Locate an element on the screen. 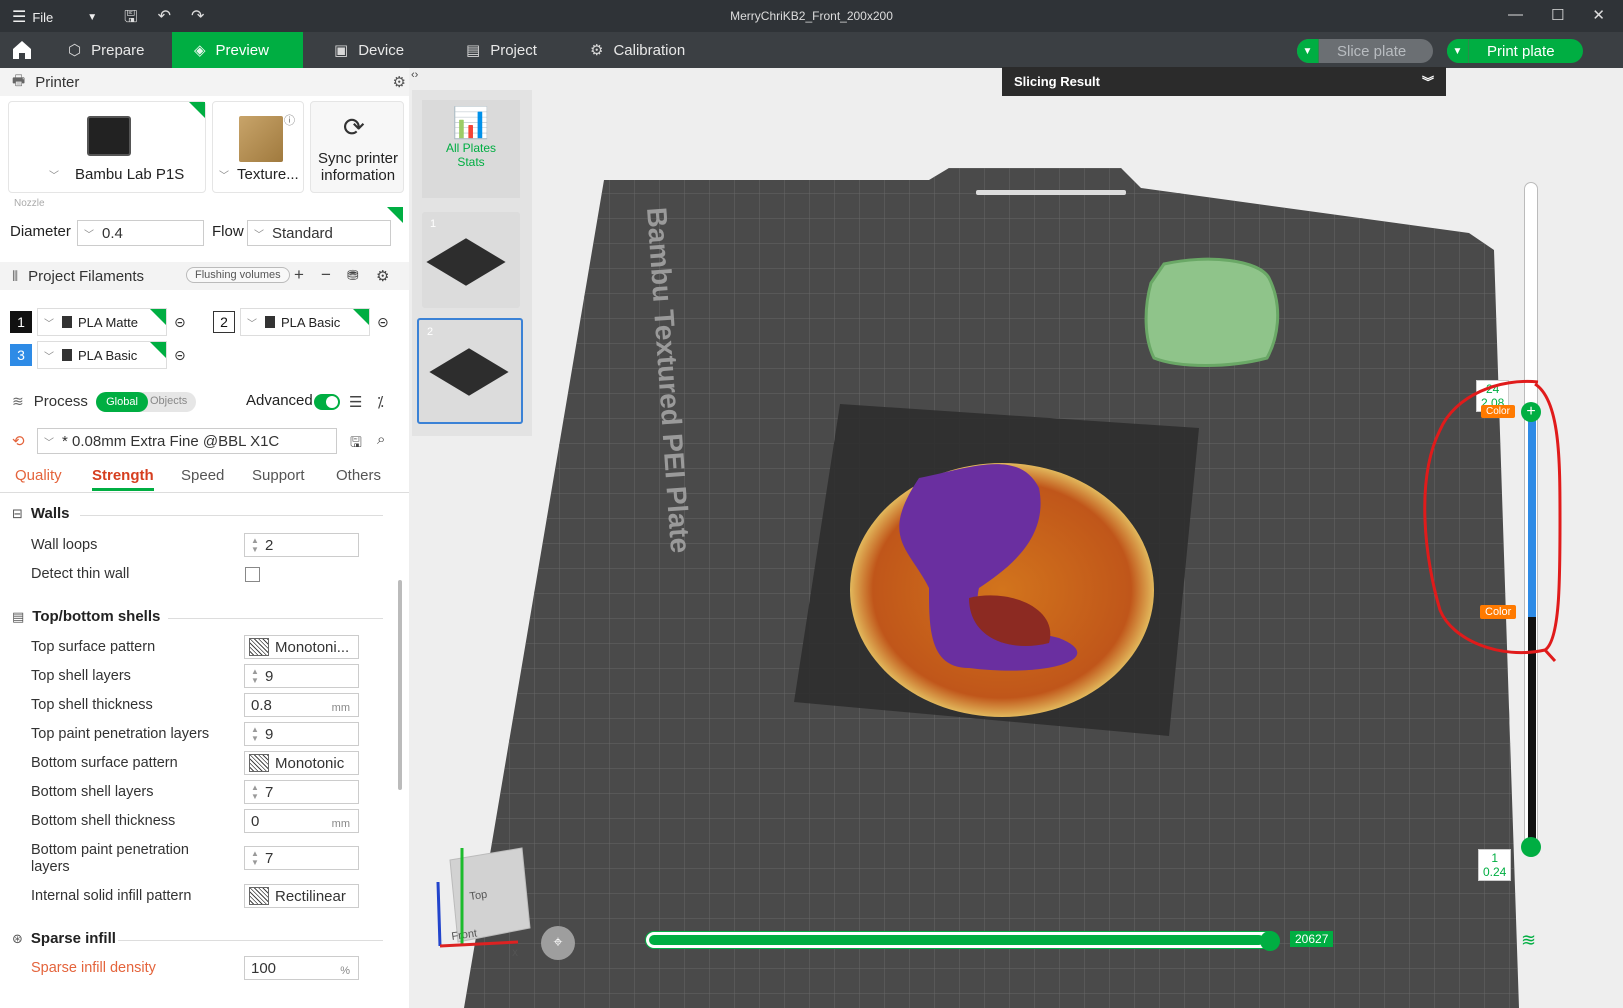 This screenshot has width=1623, height=1008. color-change-tag: Color is located at coordinates (1498, 612).